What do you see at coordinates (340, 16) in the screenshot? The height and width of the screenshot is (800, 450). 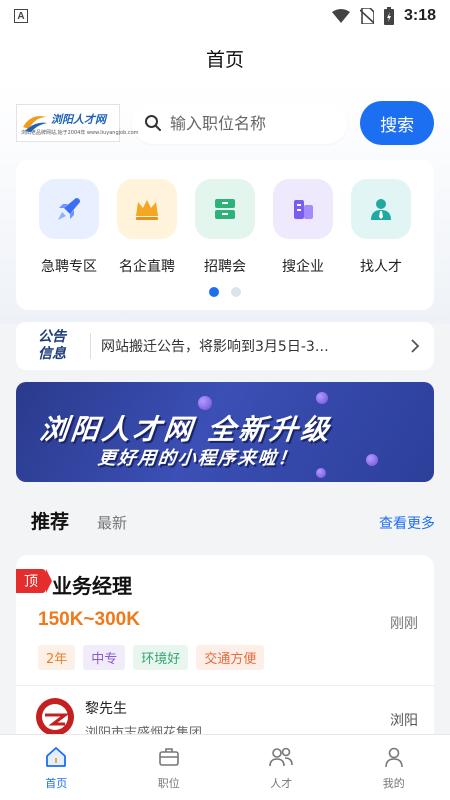 I see `wifi-icon` at bounding box center [340, 16].